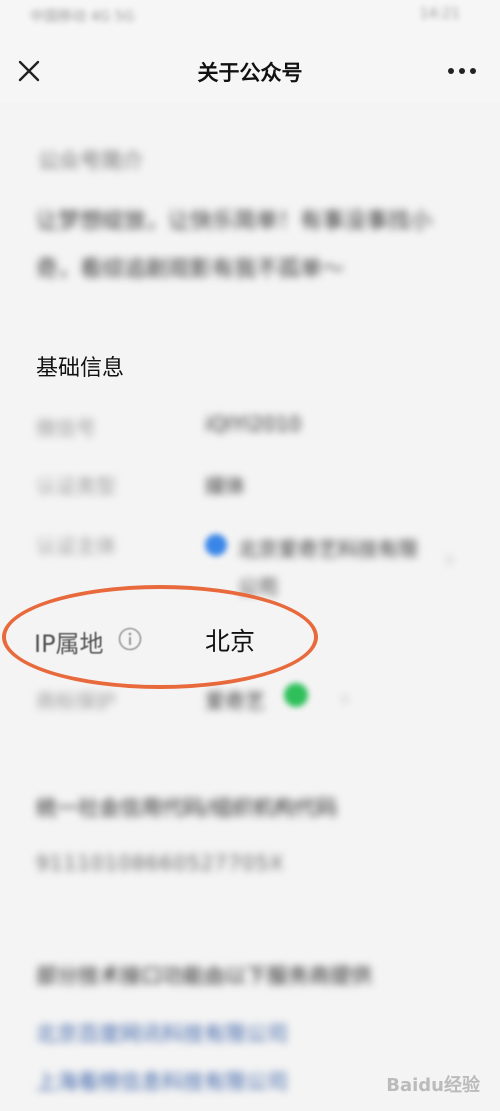 Image resolution: width=500 pixels, height=1111 pixels. I want to click on page-title: 关于公众号, so click(250, 73).